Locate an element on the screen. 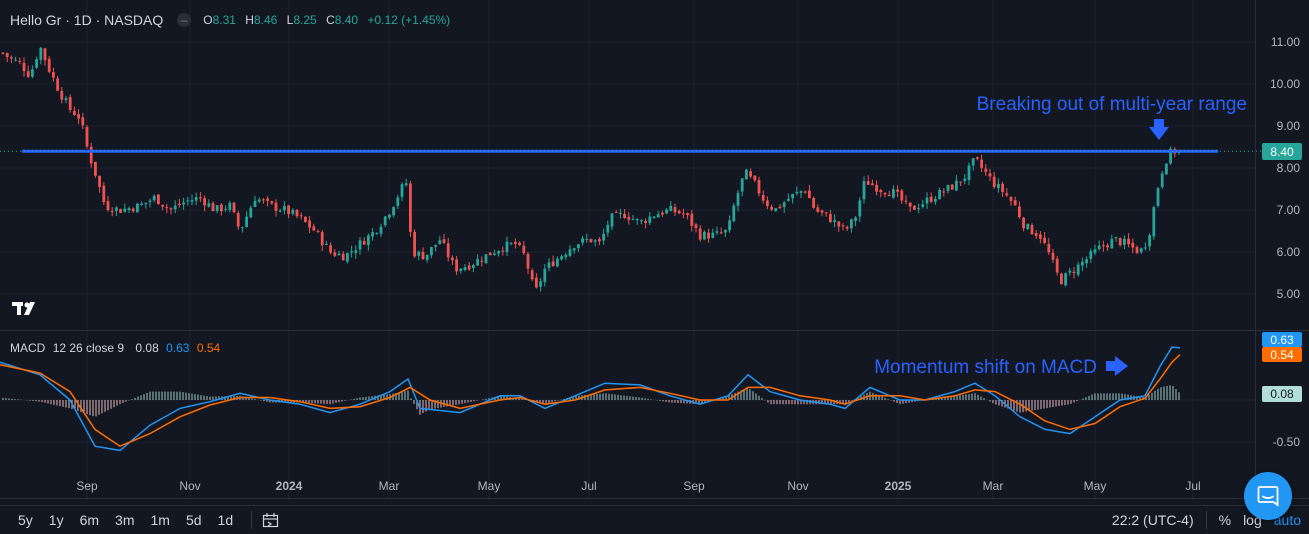  svg-text: 0.08 is located at coordinates (1282, 394).